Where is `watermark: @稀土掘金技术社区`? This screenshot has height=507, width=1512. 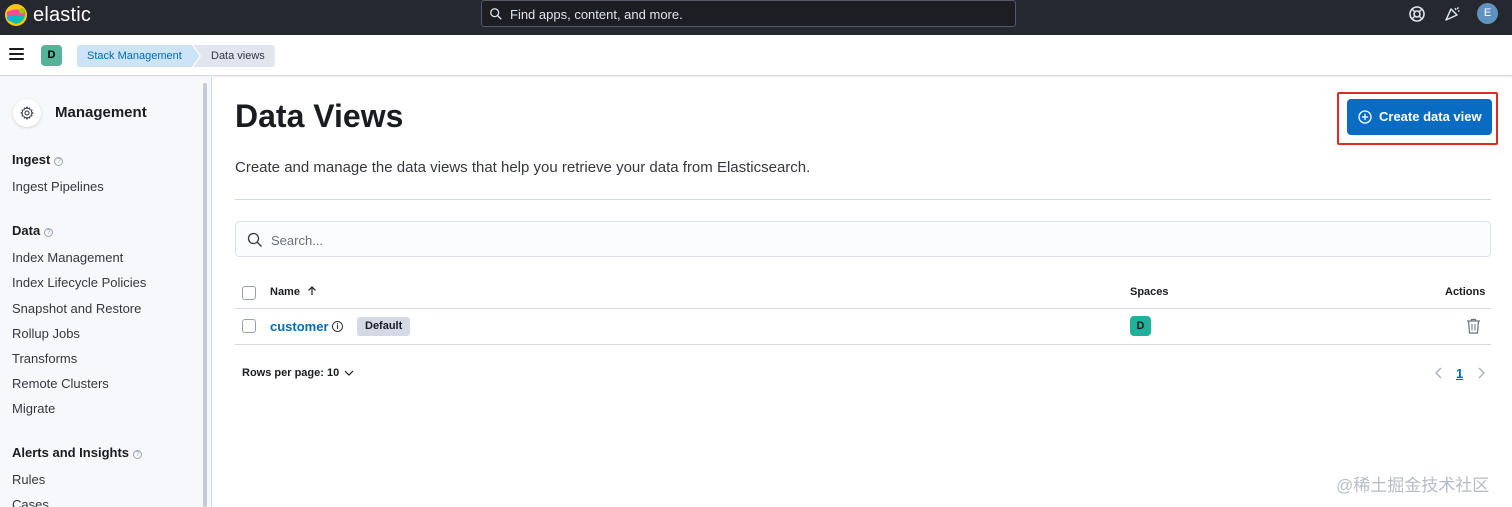 watermark: @稀土掘金技术社区 is located at coordinates (1413, 485).